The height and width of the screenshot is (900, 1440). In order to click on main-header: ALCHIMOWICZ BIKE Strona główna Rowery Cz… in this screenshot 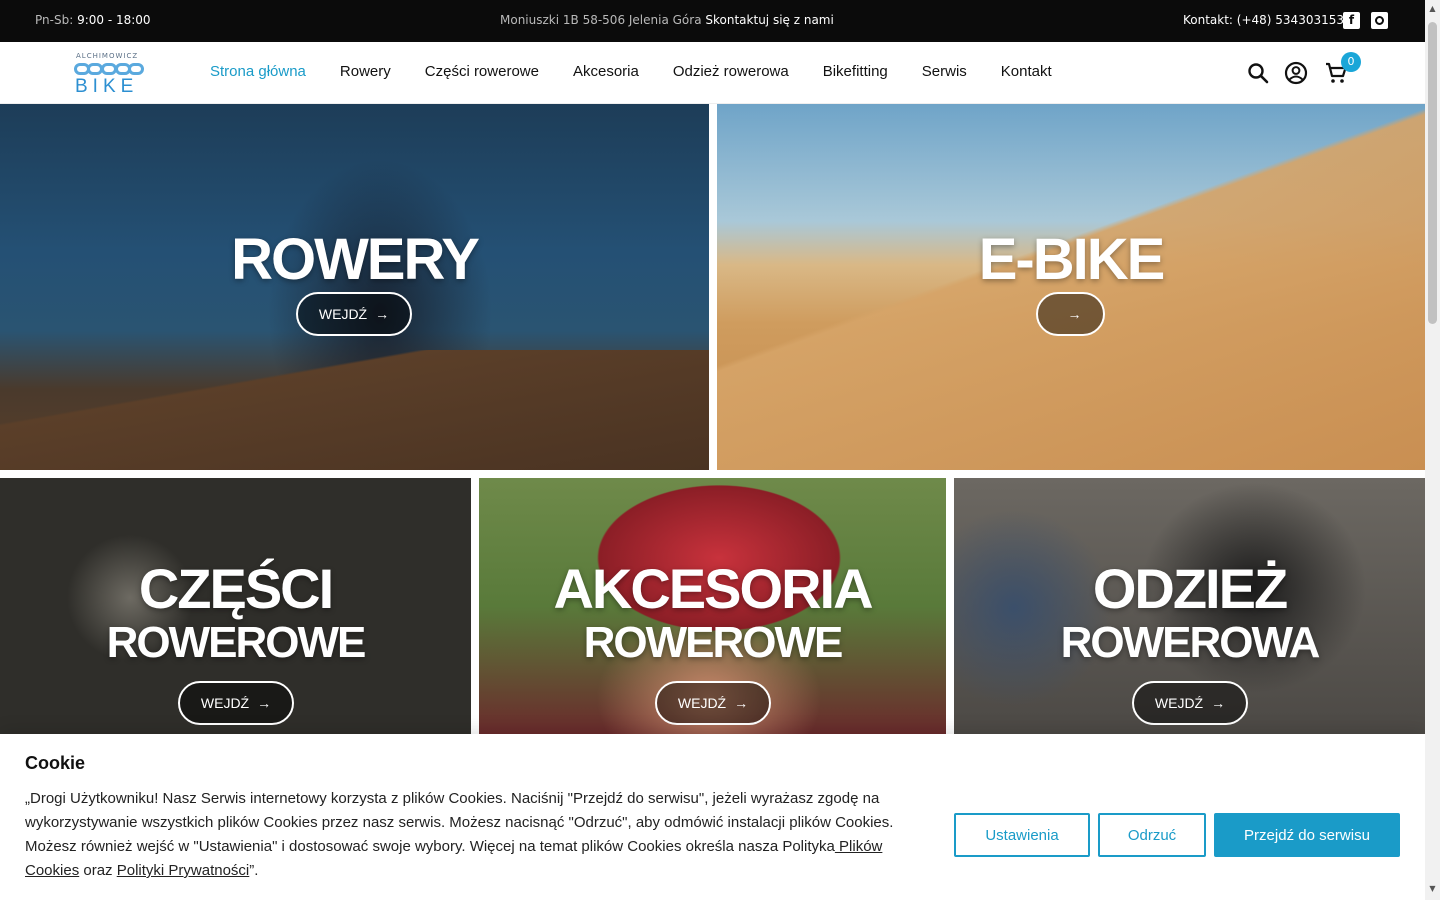, I will do `click(712, 73)`.